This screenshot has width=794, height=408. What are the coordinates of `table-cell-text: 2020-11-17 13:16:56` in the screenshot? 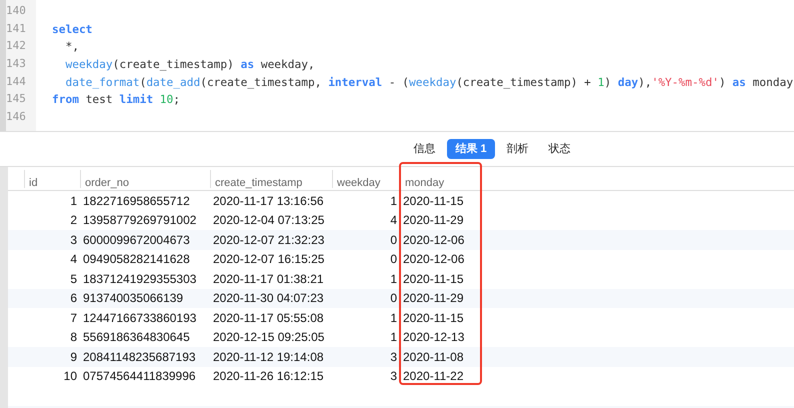 It's located at (268, 201).